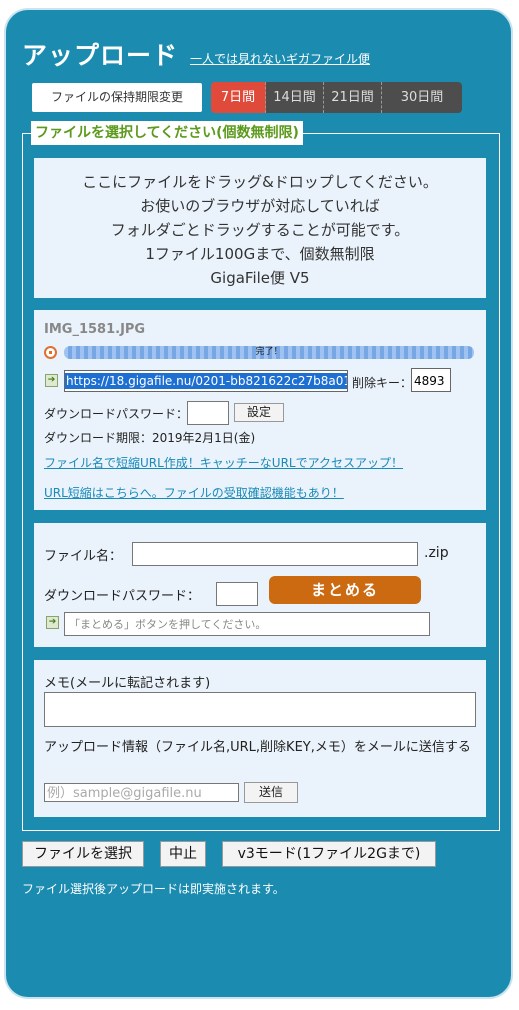 This screenshot has width=519, height=1010. What do you see at coordinates (208, 413) in the screenshot?
I see `download-password-input` at bounding box center [208, 413].